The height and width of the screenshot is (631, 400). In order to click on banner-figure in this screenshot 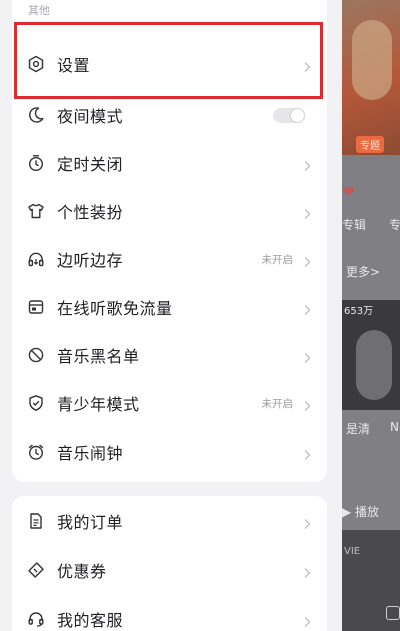, I will do `click(372, 60)`.